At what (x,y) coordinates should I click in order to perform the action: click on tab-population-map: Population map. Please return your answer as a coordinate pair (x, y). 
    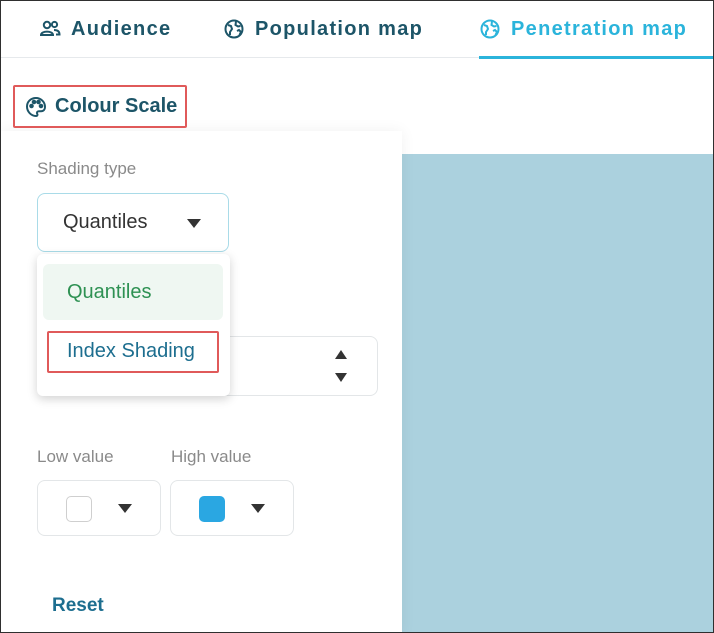
    Looking at the image, I should click on (323, 29).